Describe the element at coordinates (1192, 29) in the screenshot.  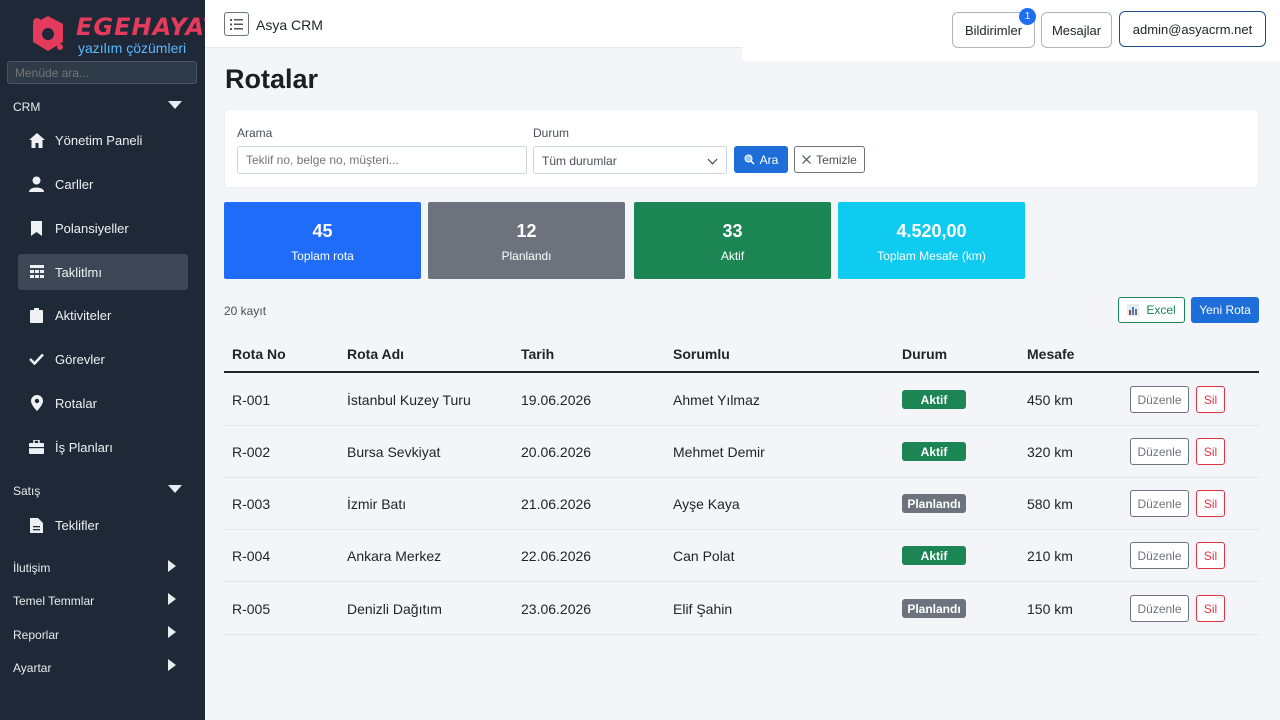
I see `user-menu-button: admin@asyacrm.net` at that location.